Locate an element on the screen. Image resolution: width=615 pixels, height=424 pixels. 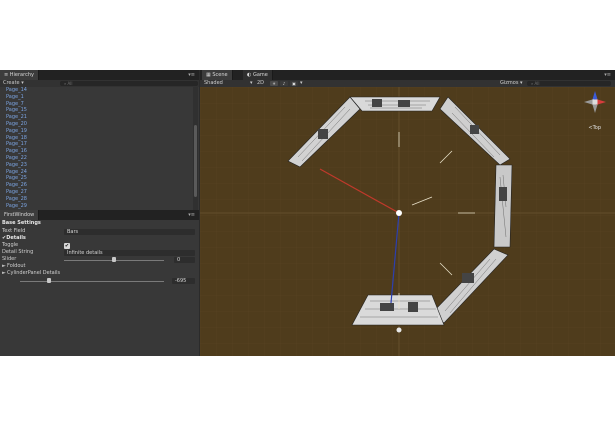
tab-game: ◐ Game is located at coordinates (258, 75).